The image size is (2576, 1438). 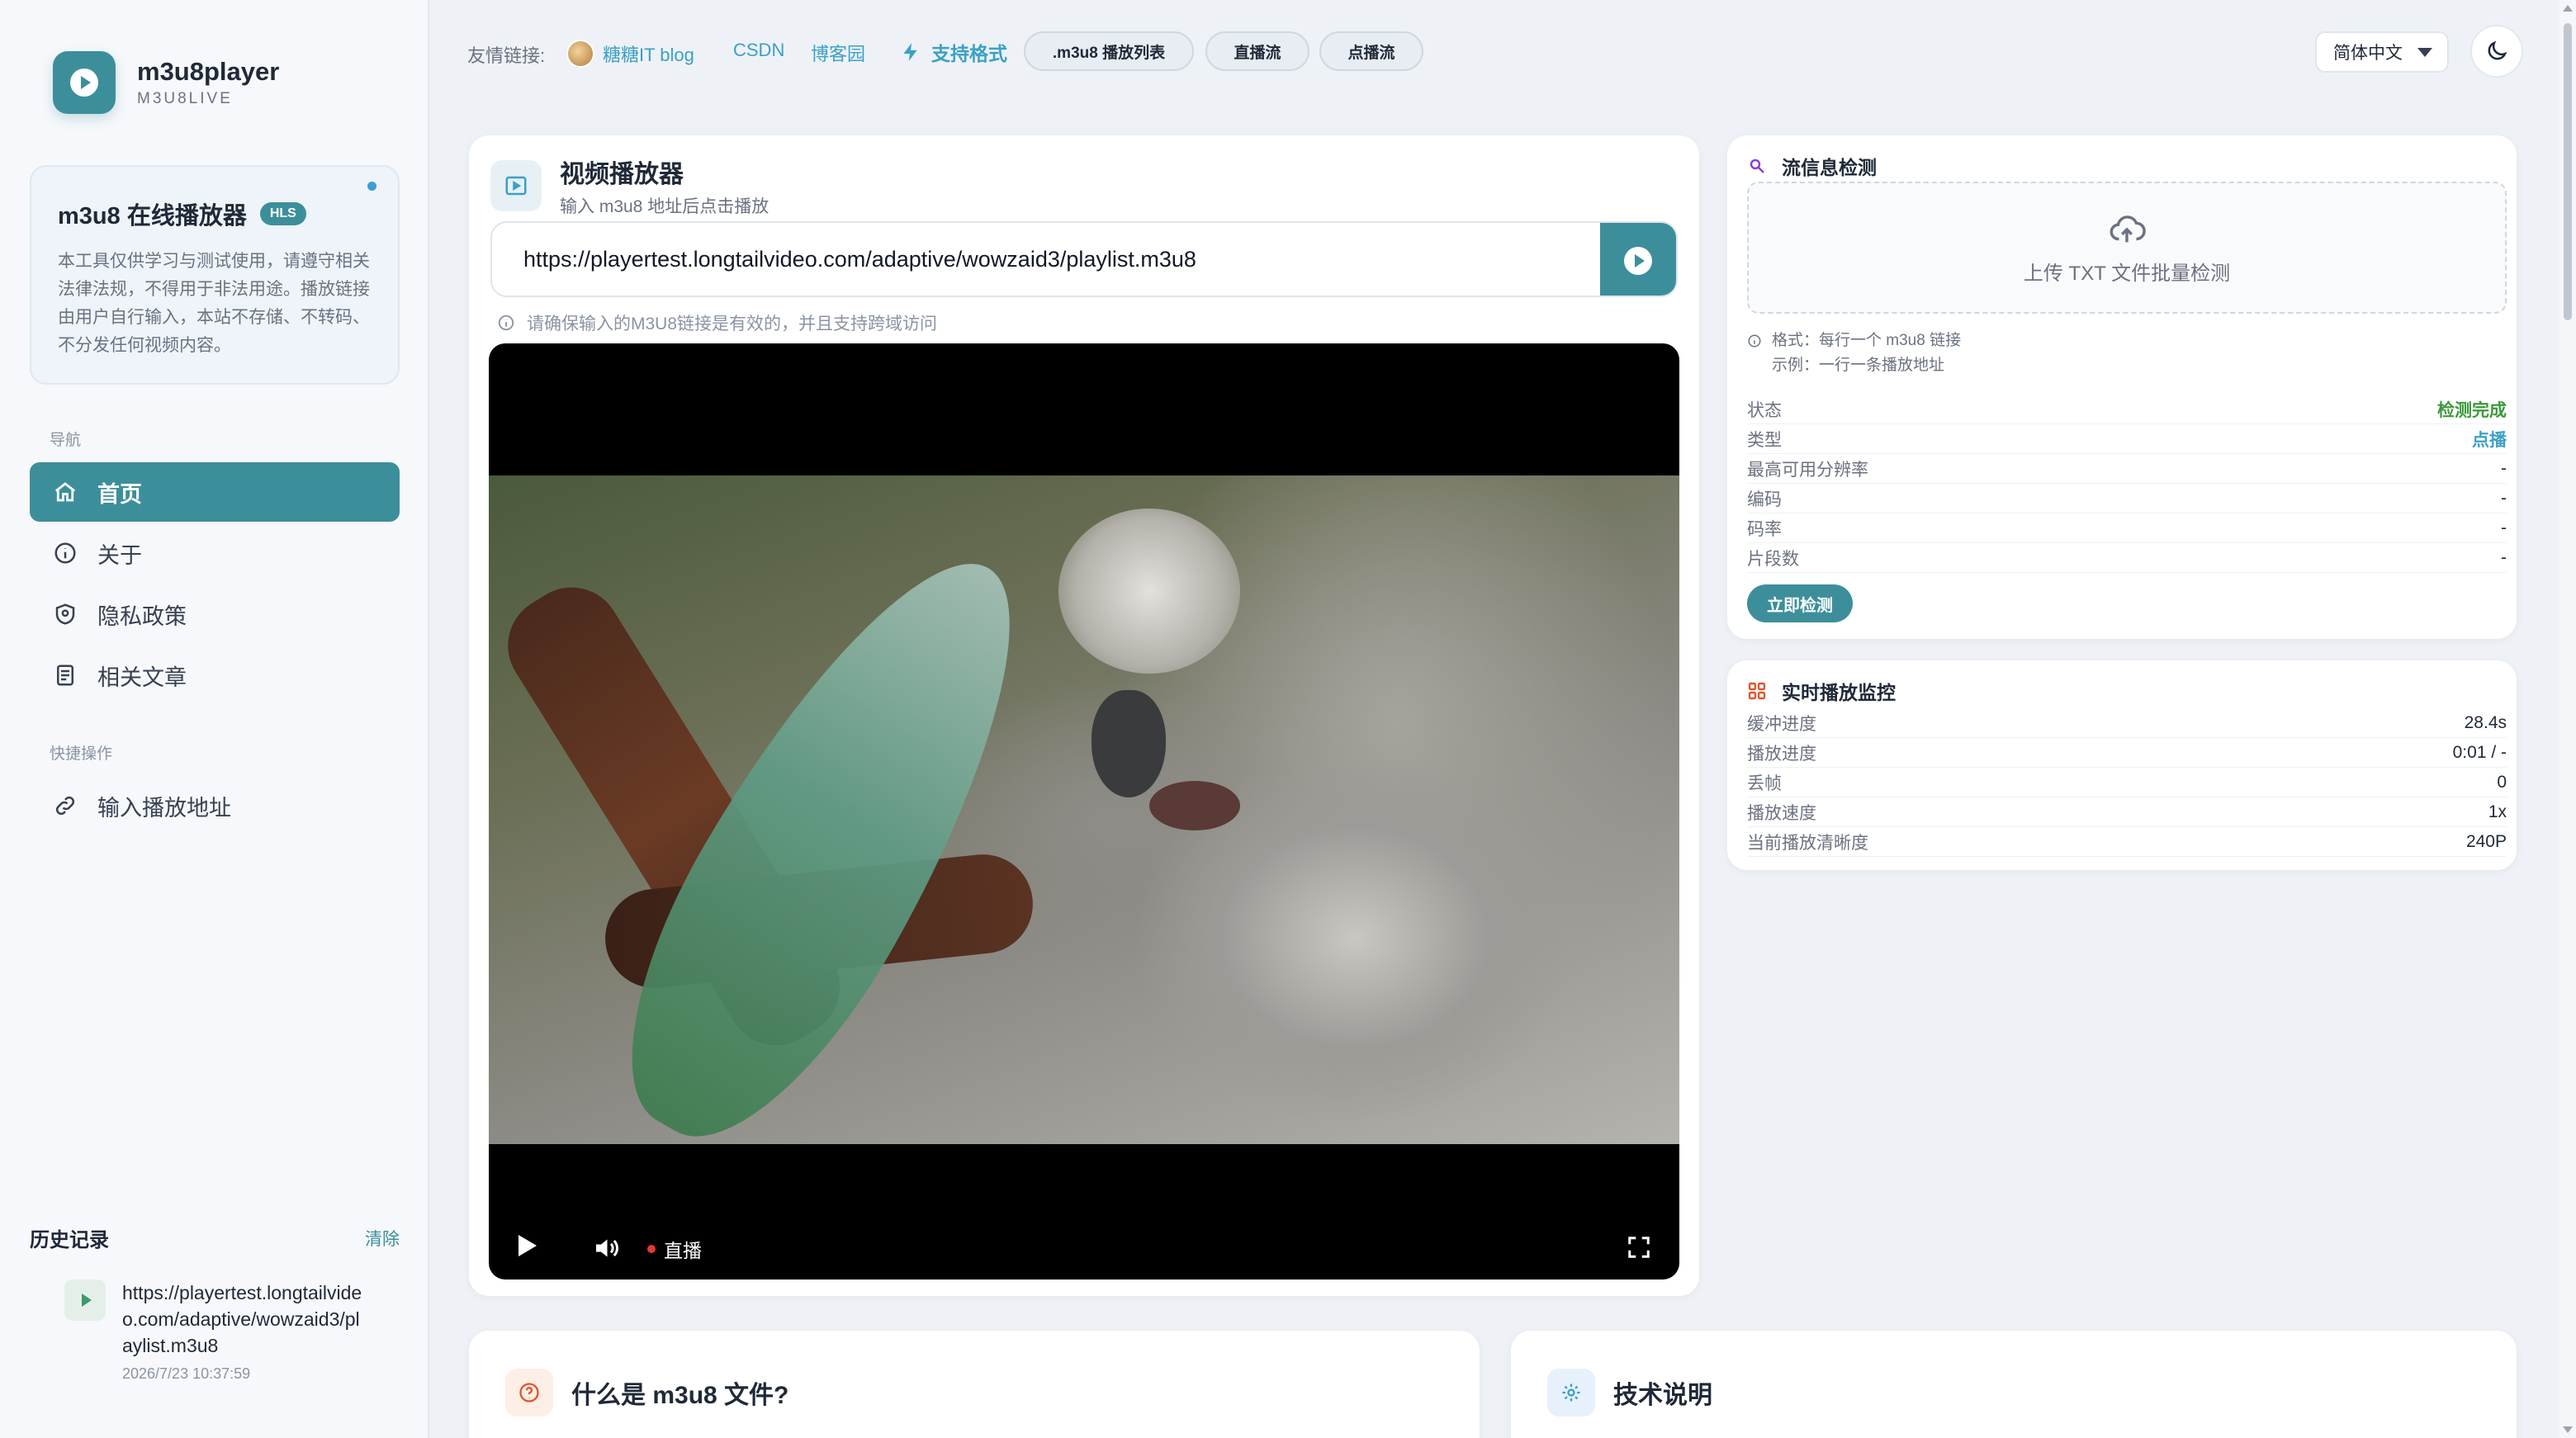 I want to click on chevron-down-icon, so click(x=2424, y=52).